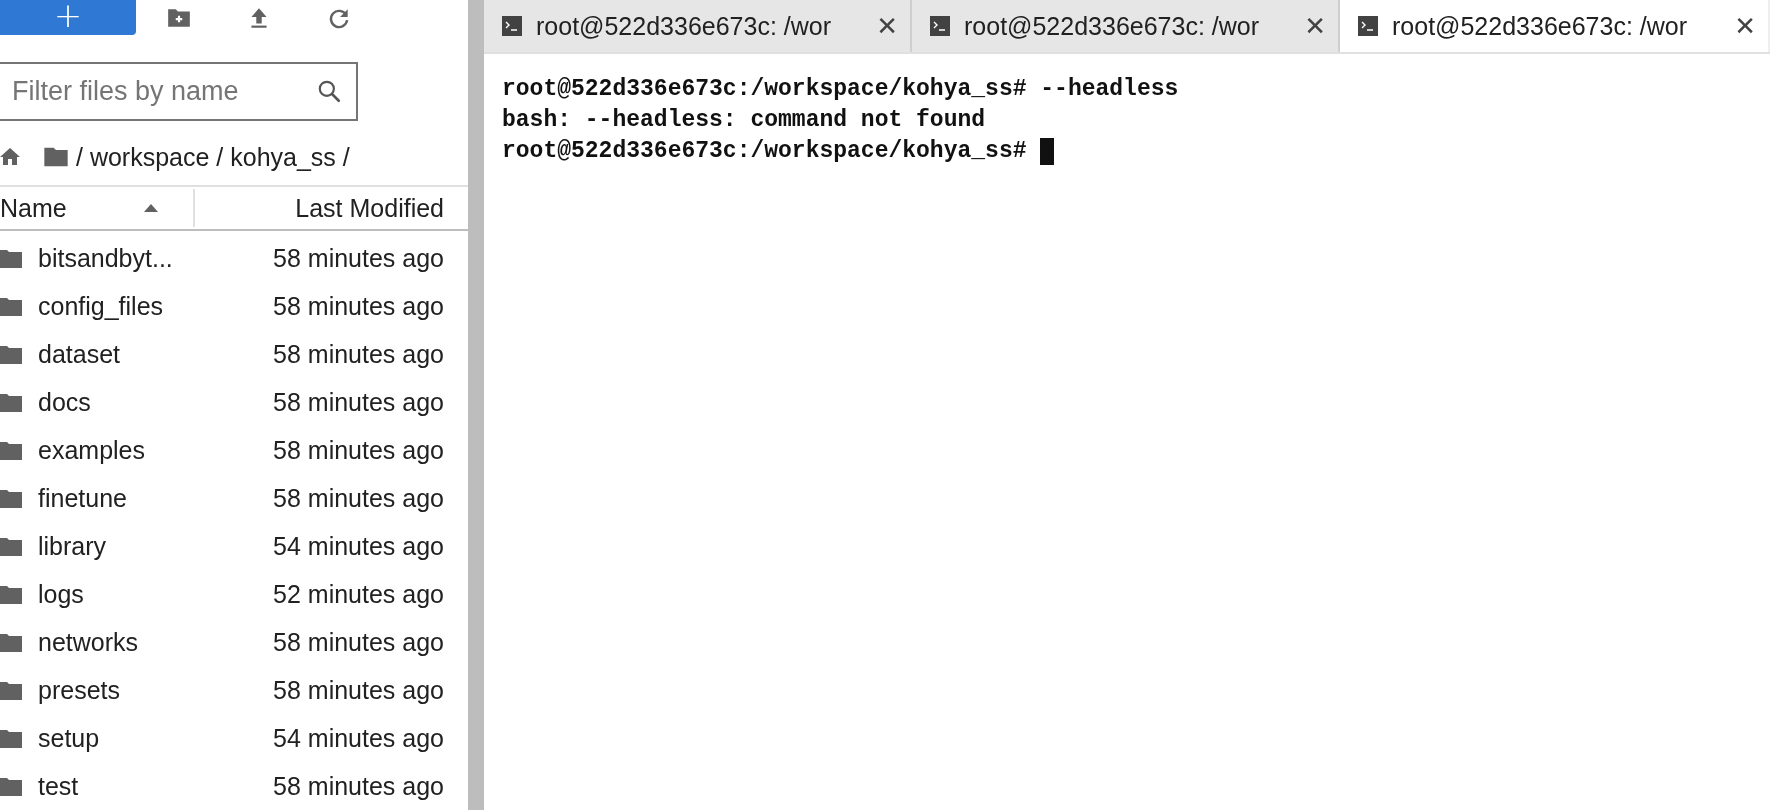 The height and width of the screenshot is (810, 1770). What do you see at coordinates (68, 17) in the screenshot?
I see `new-launcher-button: +` at bounding box center [68, 17].